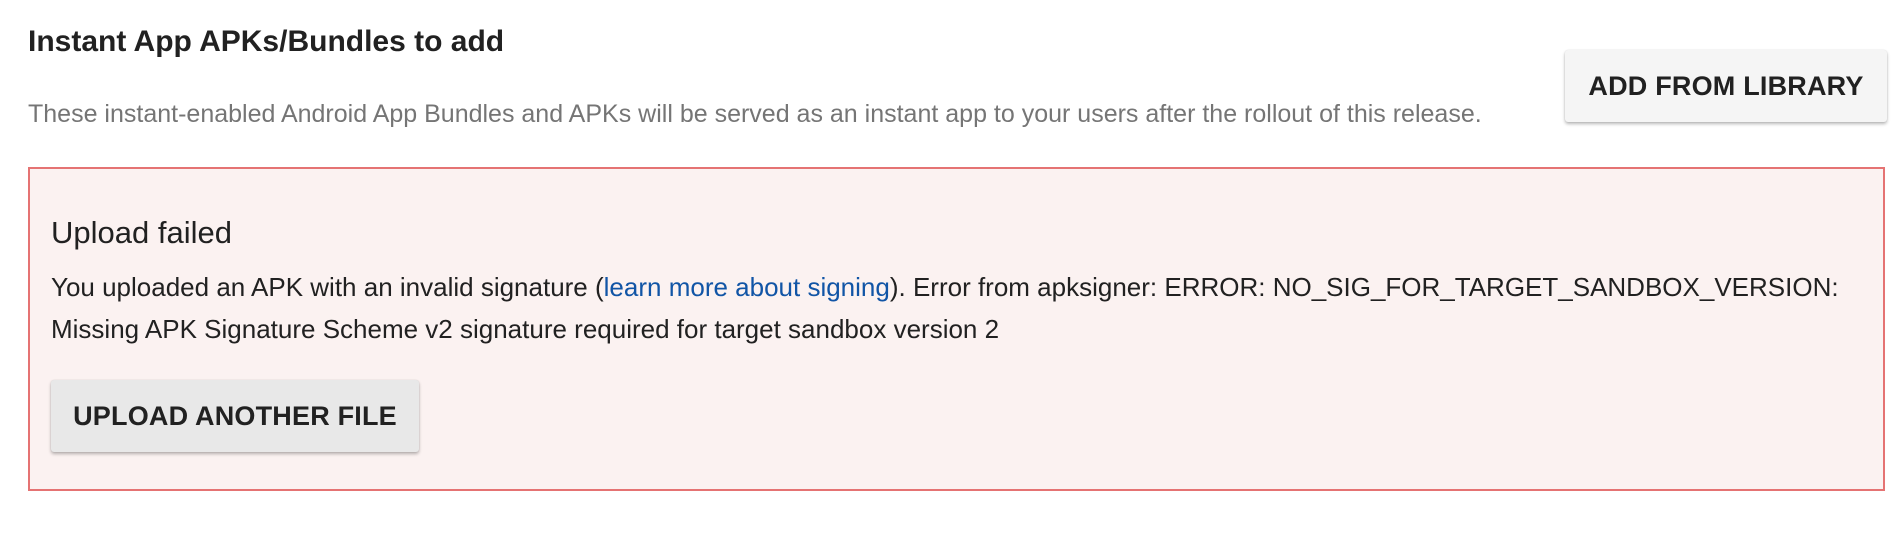 This screenshot has width=1904, height=536. What do you see at coordinates (747, 287) in the screenshot?
I see `learn-more-signing-link: learn more about signing` at bounding box center [747, 287].